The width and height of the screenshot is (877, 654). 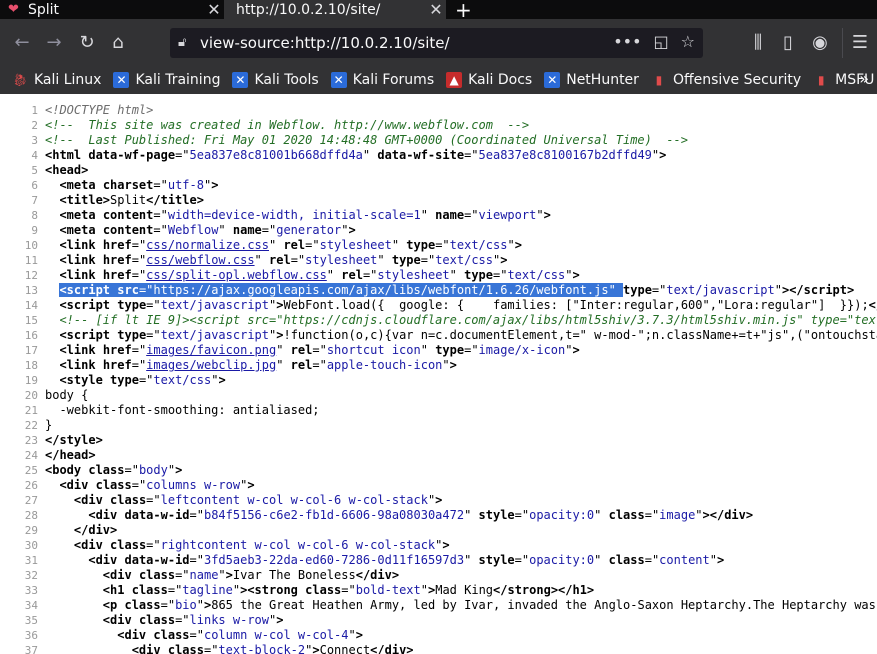 What do you see at coordinates (659, 80) in the screenshot?
I see `offsec-icon: ▮` at bounding box center [659, 80].